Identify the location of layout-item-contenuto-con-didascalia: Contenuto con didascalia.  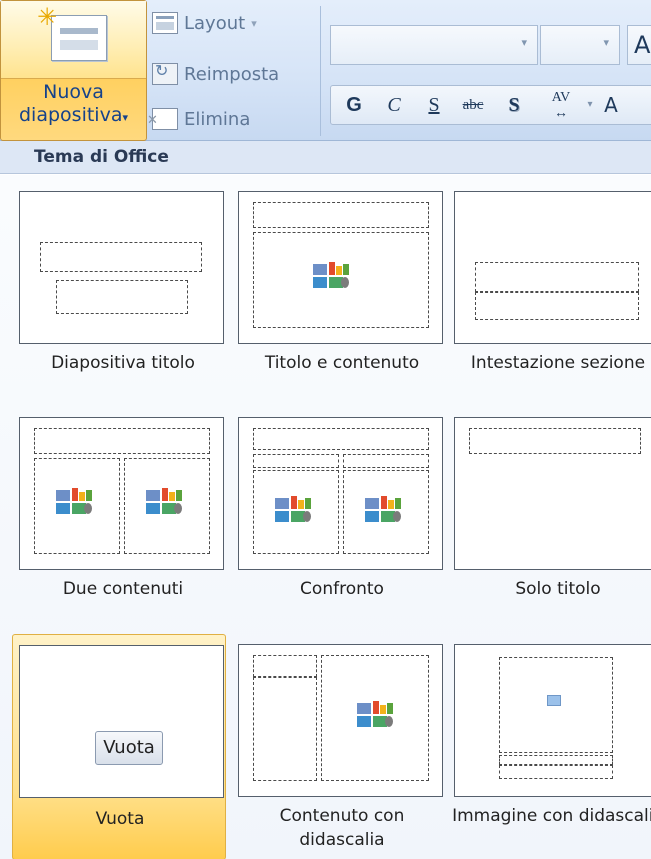
(342, 746).